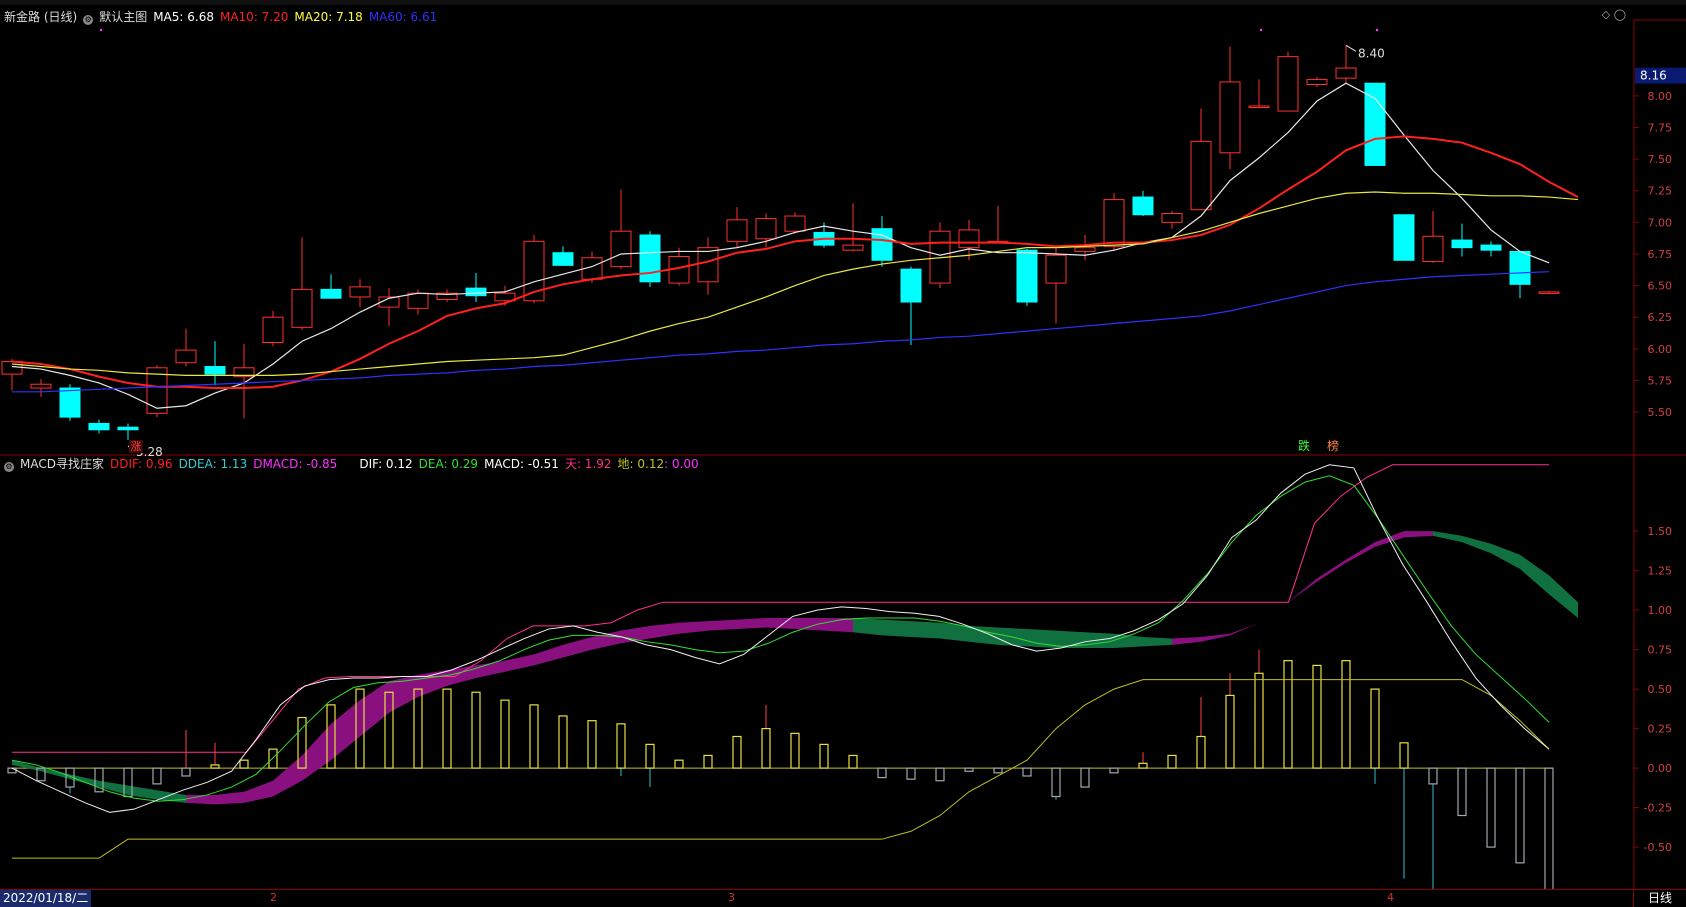 This screenshot has height=907, width=1686. Describe the element at coordinates (88, 20) in the screenshot. I see `settings-icon: ⚙` at that location.